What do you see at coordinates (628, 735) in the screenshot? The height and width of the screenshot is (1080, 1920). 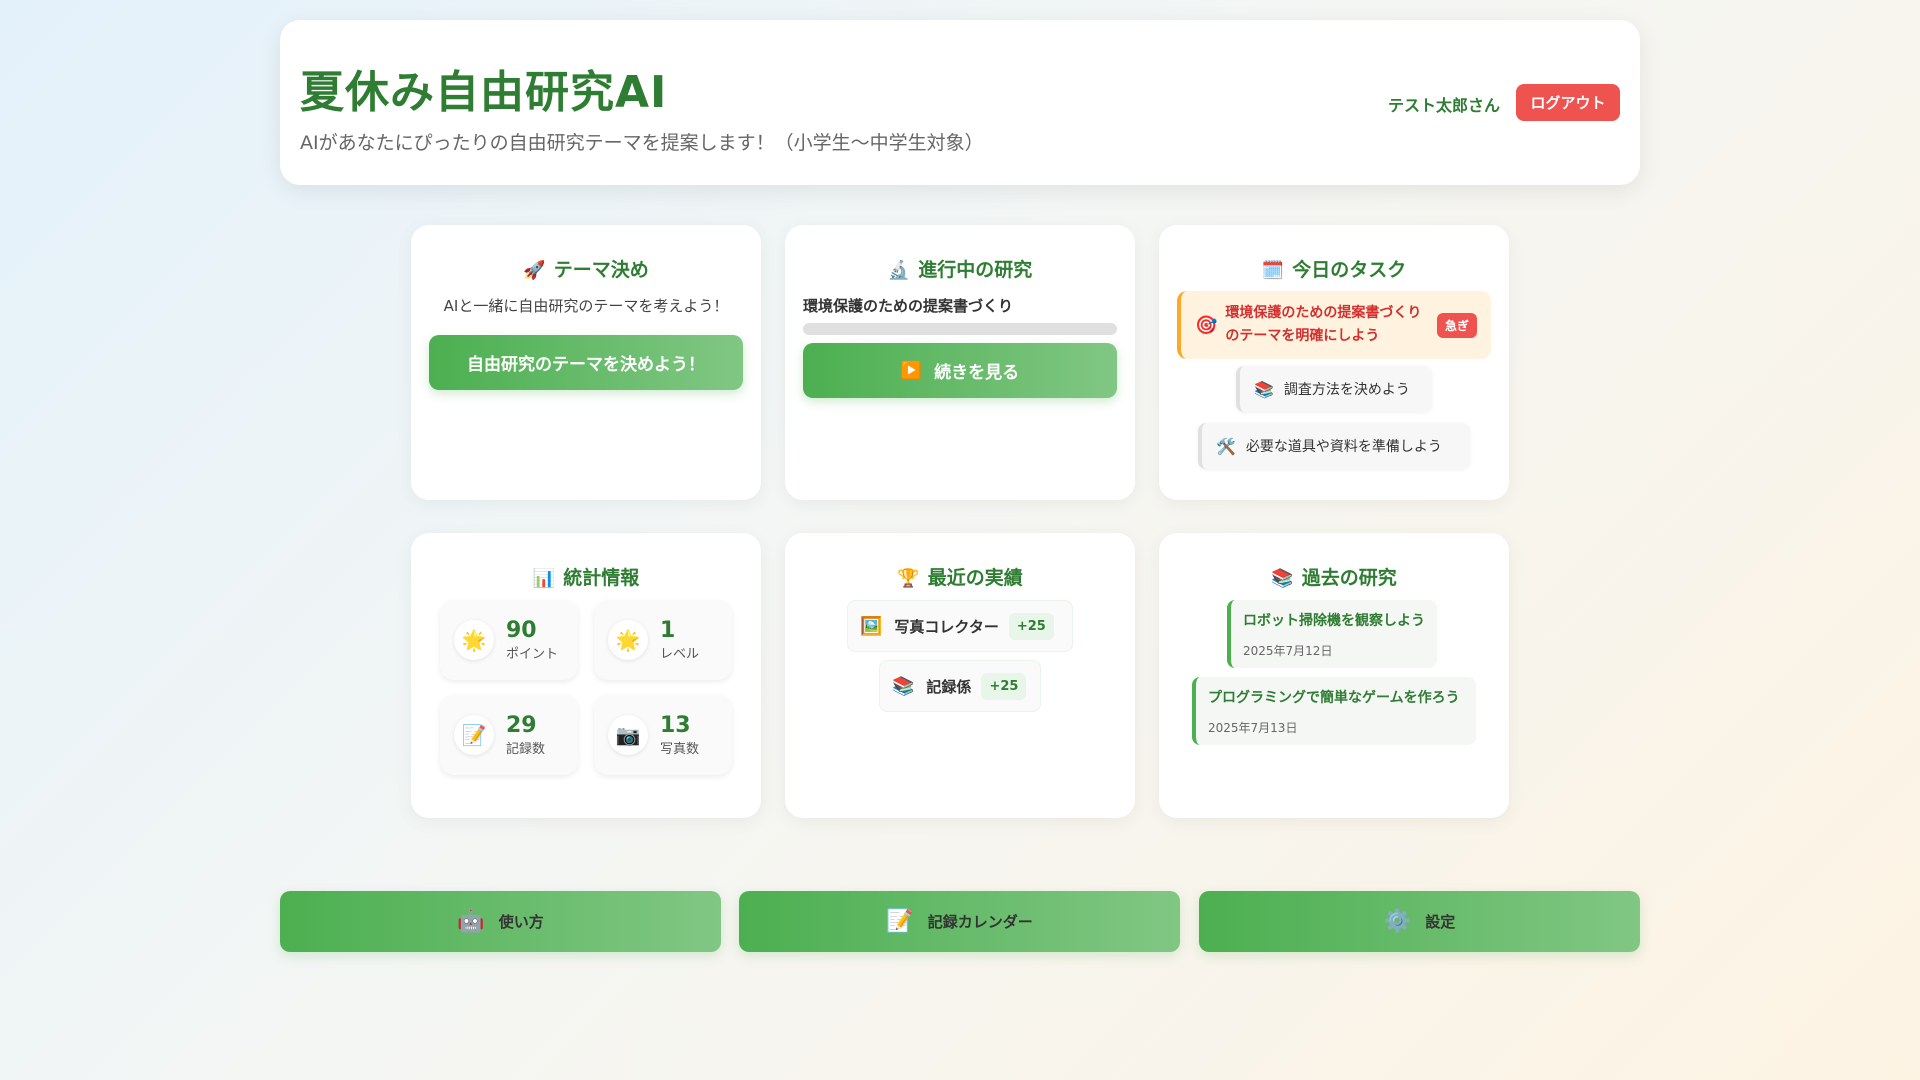 I see `camera-icon: 📷` at bounding box center [628, 735].